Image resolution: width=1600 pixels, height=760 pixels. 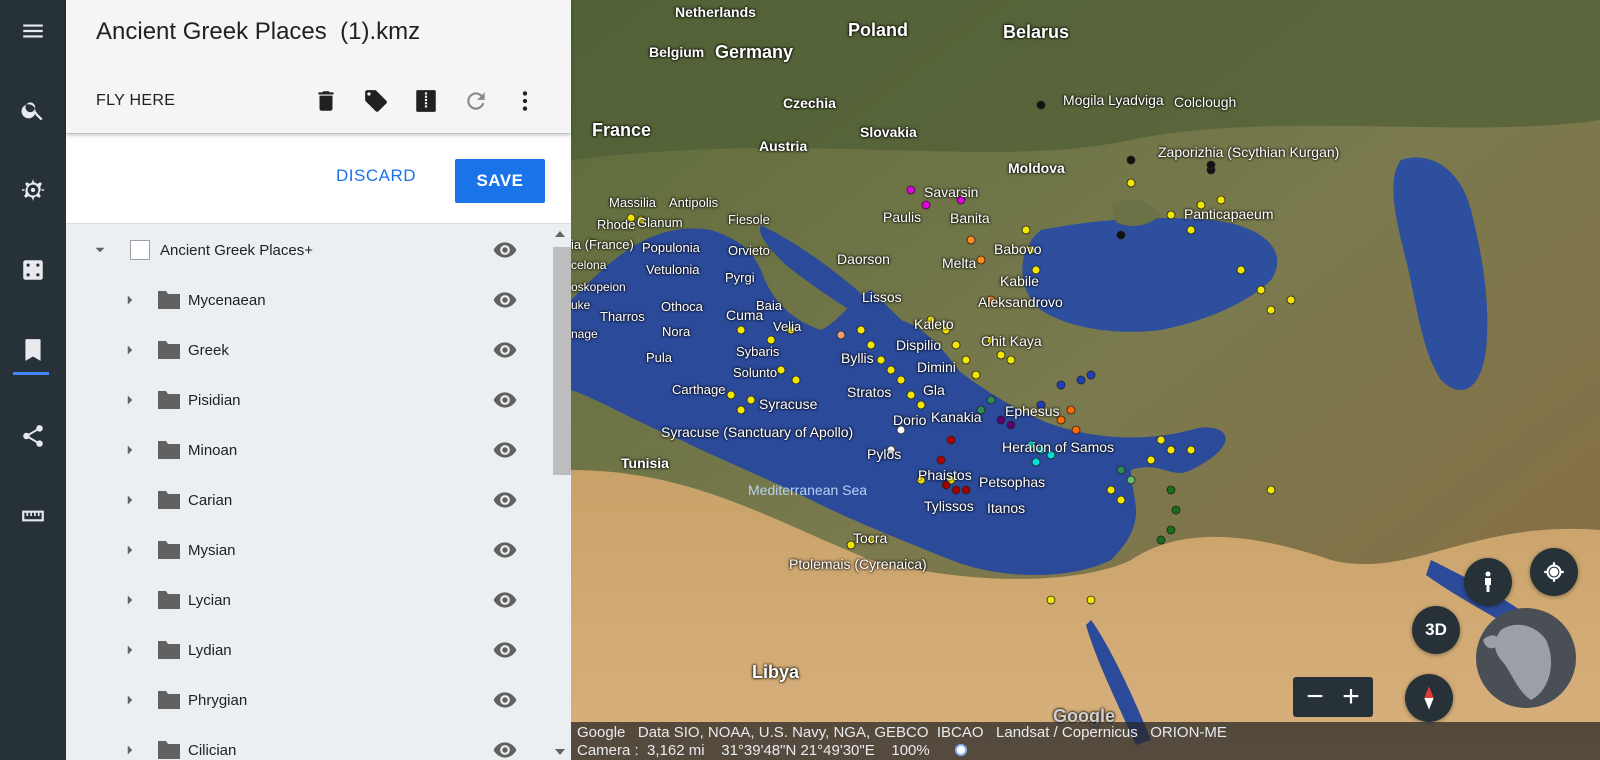 What do you see at coordinates (426, 101) in the screenshot?
I see `kmz-file-icon` at bounding box center [426, 101].